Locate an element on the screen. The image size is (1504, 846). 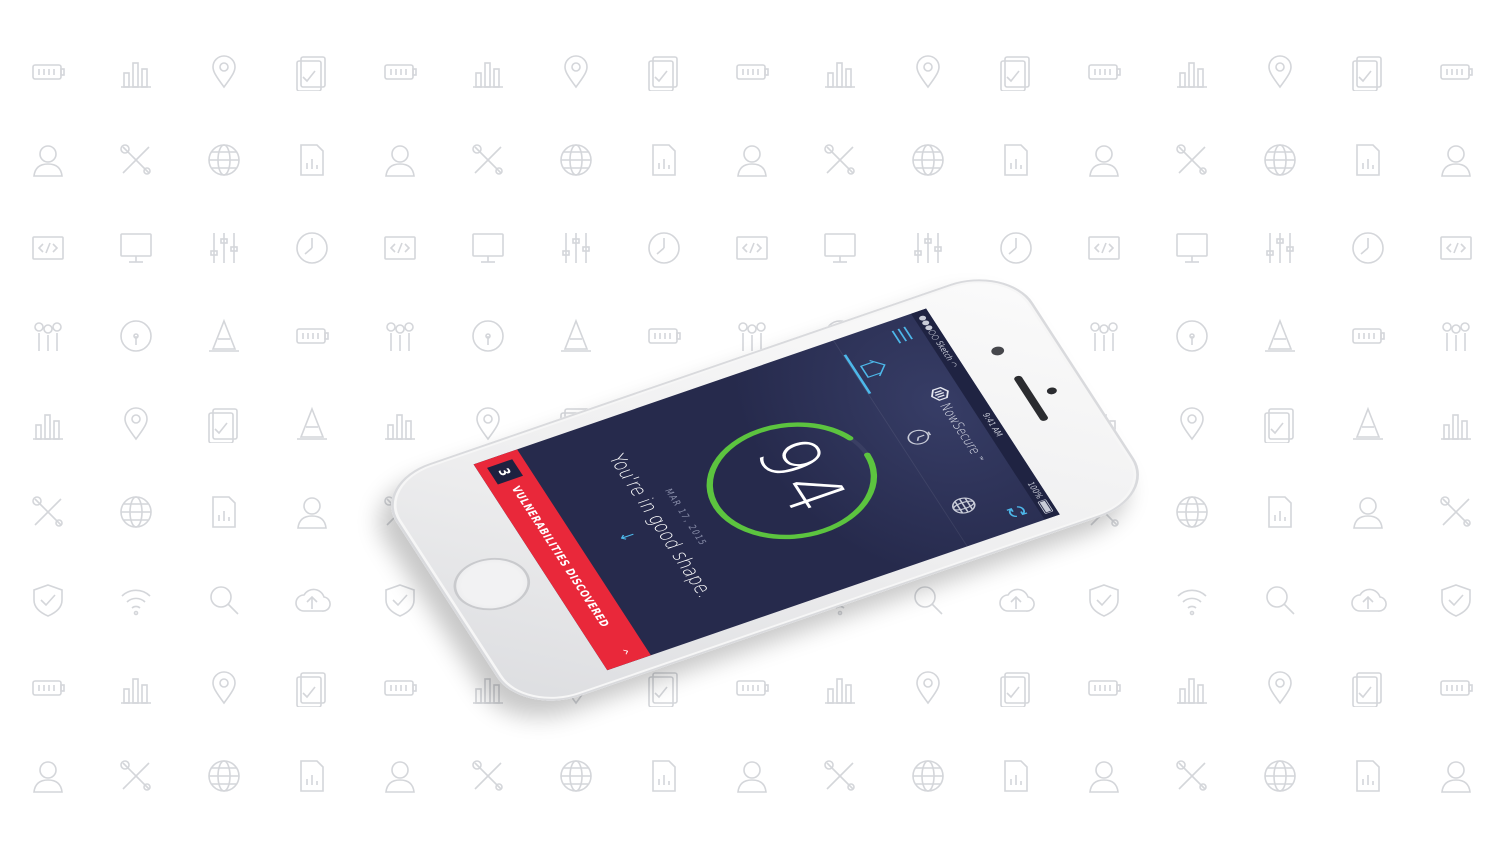
vulnerability-label: VULNERABILITIES DISCOVERED is located at coordinates (560, 556).